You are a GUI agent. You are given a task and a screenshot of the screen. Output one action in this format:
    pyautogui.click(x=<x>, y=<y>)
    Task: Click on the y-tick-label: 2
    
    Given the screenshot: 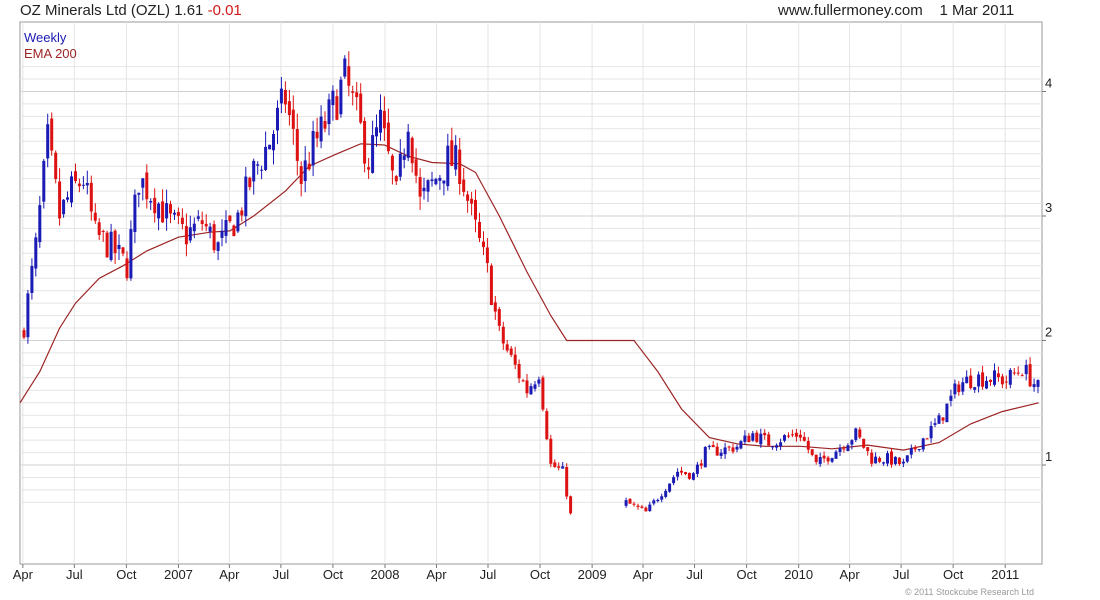 What is the action you would take?
    pyautogui.click(x=1048, y=332)
    